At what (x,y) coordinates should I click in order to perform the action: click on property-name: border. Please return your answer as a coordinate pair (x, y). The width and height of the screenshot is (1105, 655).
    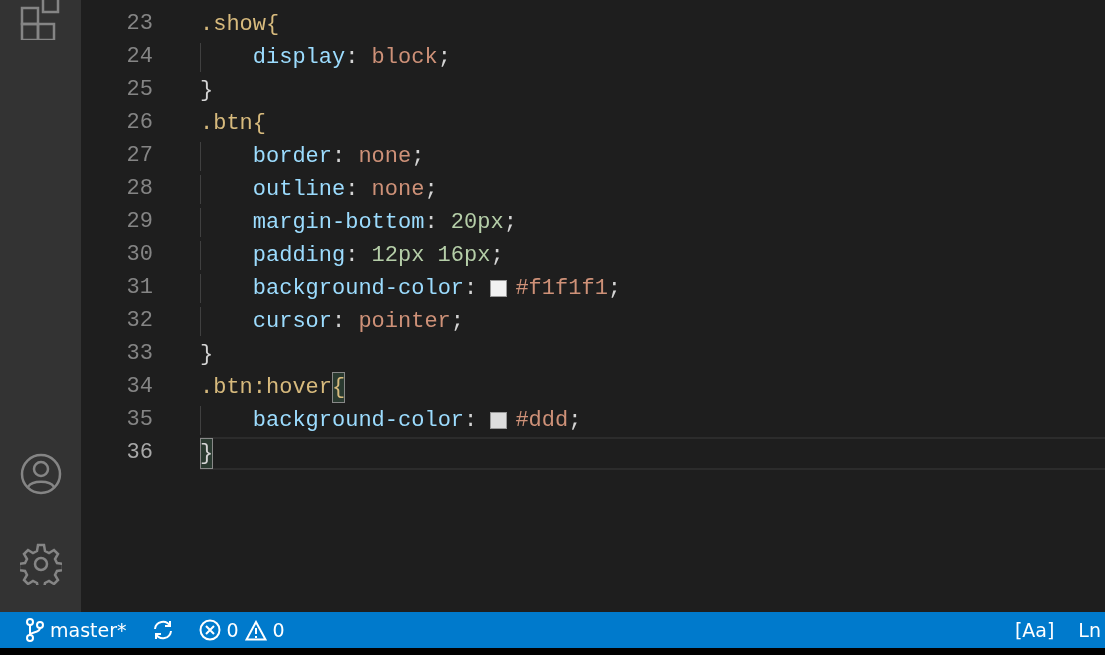
    Looking at the image, I should click on (292, 157).